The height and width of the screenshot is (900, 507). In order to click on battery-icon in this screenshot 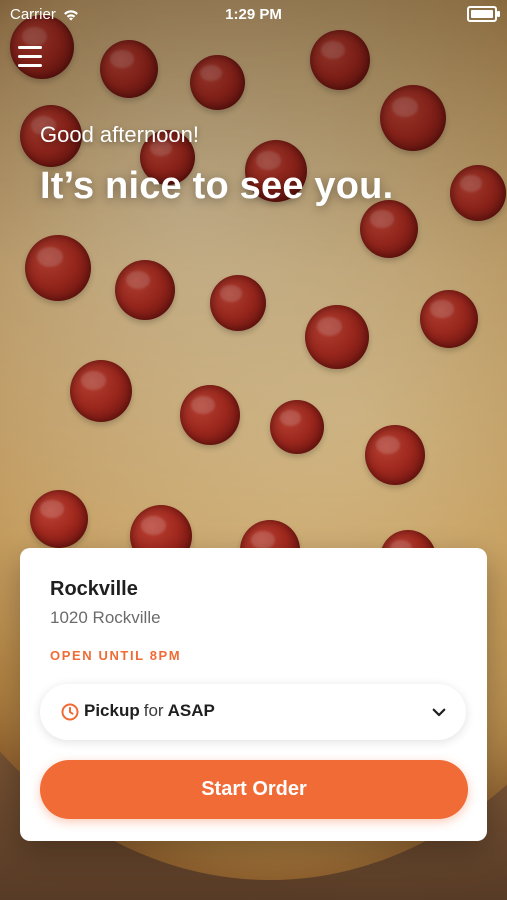, I will do `click(483, 14)`.